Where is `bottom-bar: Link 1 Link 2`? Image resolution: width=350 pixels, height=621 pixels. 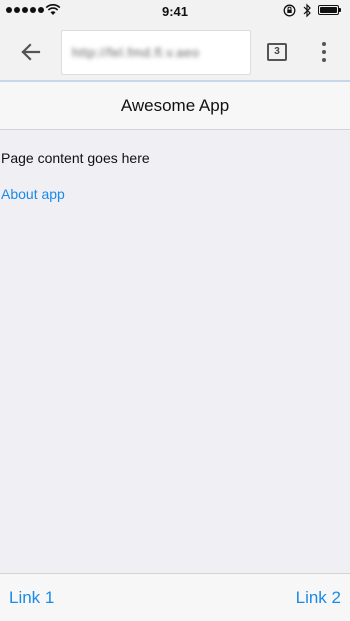
bottom-bar: Link 1 Link 2 is located at coordinates (175, 597).